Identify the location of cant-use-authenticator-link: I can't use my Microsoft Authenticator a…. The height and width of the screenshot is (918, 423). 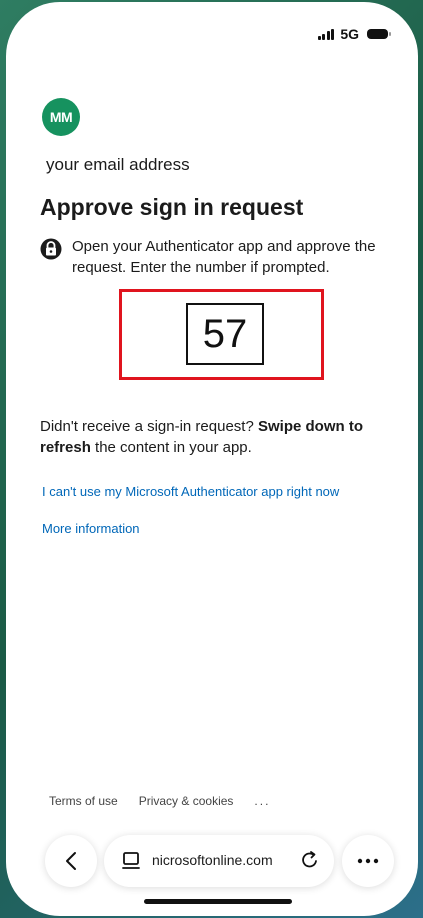
(190, 491).